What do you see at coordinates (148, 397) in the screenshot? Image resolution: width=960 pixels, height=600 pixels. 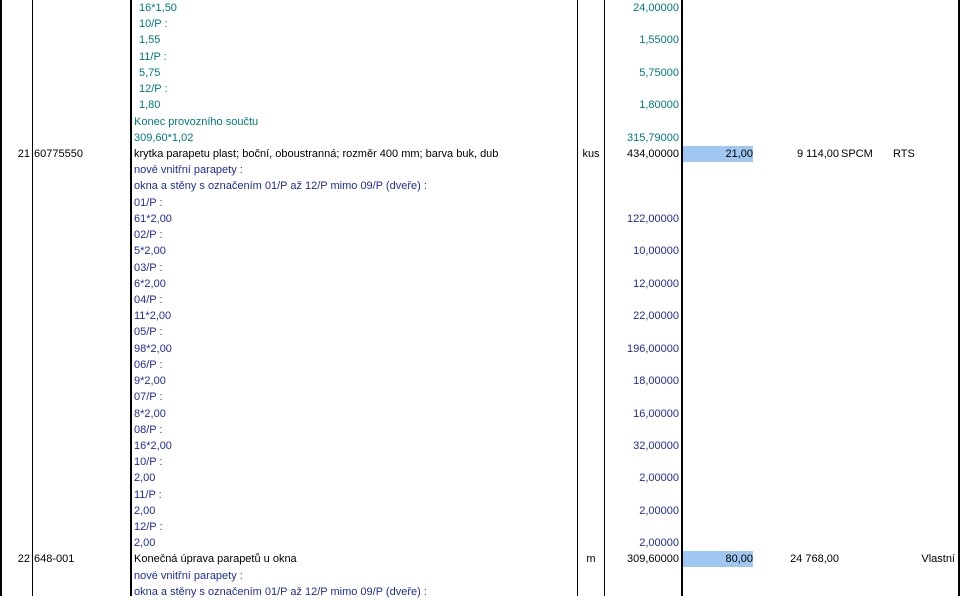 I see `measurement-label: 07/P :` at bounding box center [148, 397].